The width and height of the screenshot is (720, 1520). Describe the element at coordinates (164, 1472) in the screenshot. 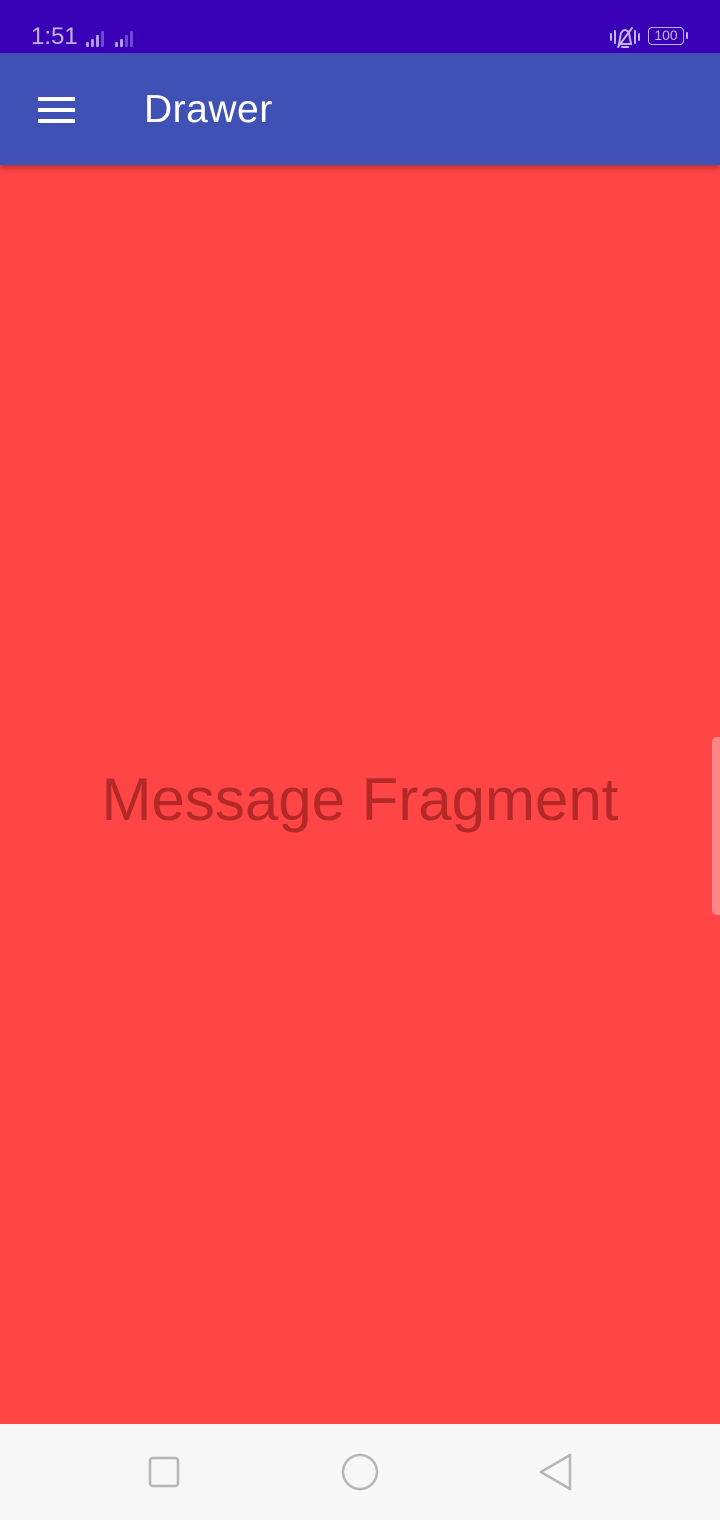

I see `recents-icon` at that location.